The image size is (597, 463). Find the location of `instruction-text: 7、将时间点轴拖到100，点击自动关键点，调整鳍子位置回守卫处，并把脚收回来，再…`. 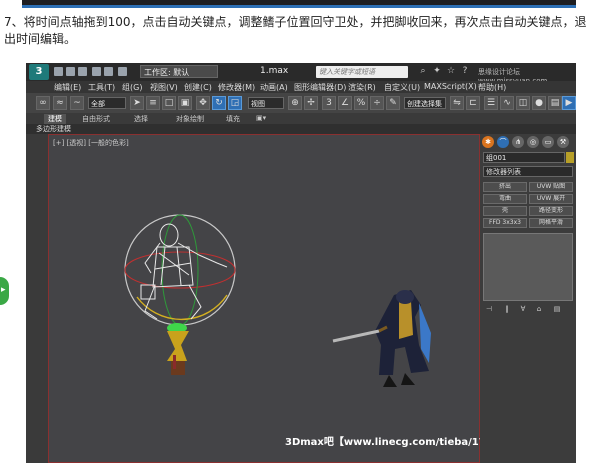

instruction-text: 7、将时间点轴拖到100，点击自动关键点，调整鳍子位置回守卫处，并把脚收回来，再… is located at coordinates (295, 30).